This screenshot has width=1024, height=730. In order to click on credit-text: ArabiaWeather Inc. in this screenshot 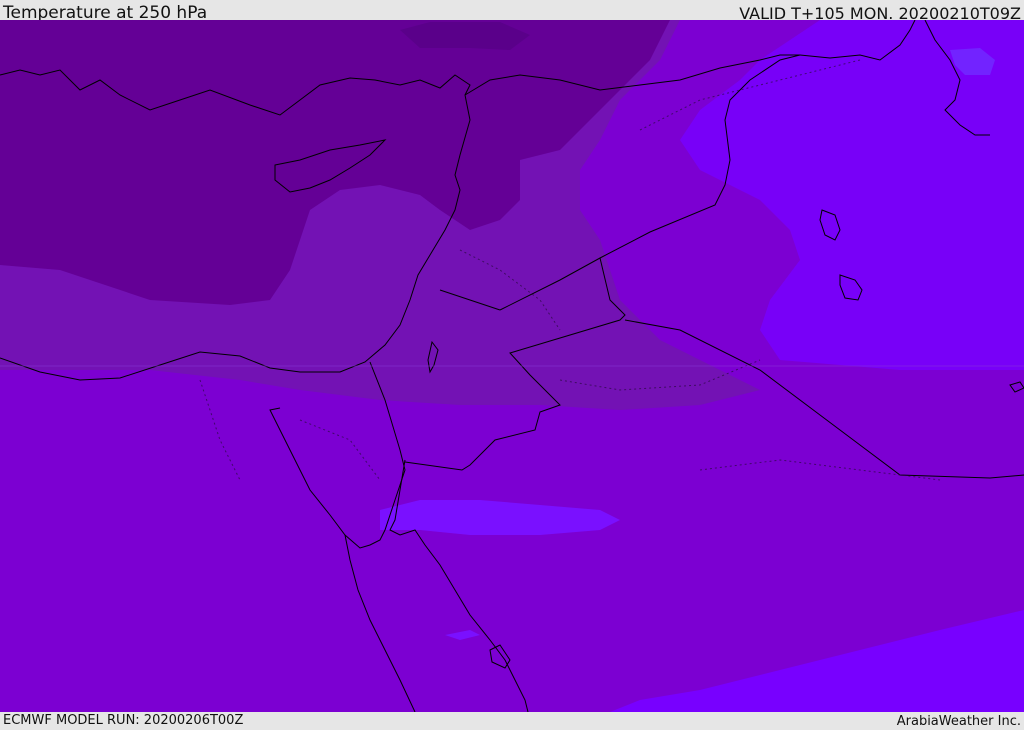, I will do `click(958, 721)`.